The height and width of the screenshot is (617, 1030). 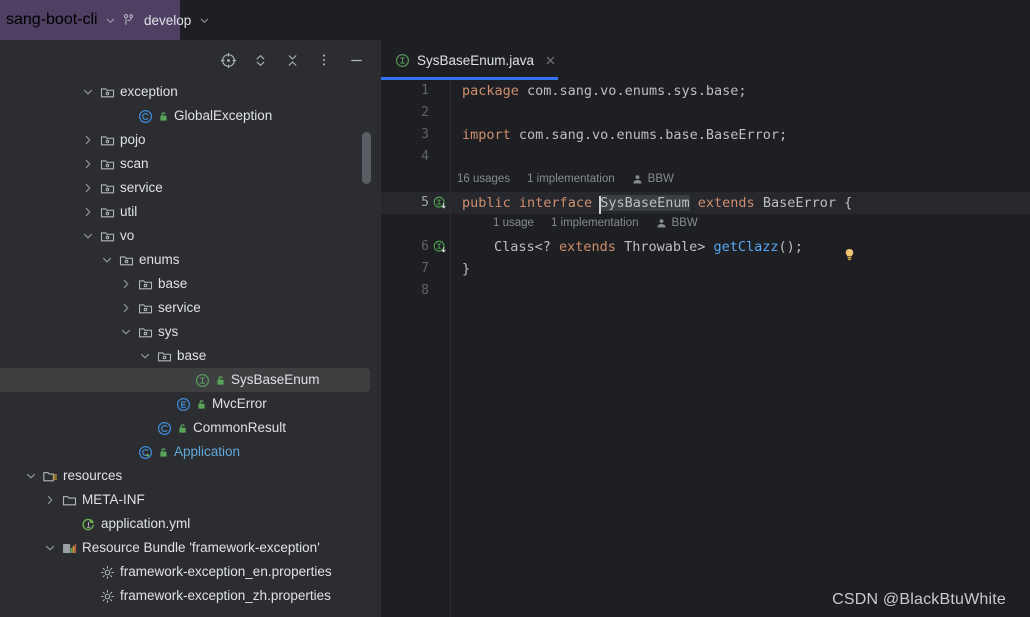 What do you see at coordinates (190, 404) in the screenshot?
I see `tree-node-mvcerror: MvcError` at bounding box center [190, 404].